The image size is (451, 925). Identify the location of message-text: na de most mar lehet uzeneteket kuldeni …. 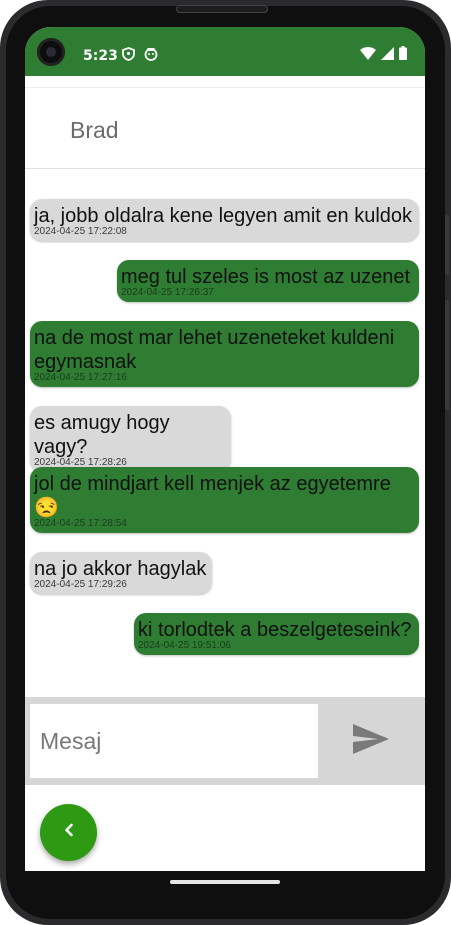
(214, 350).